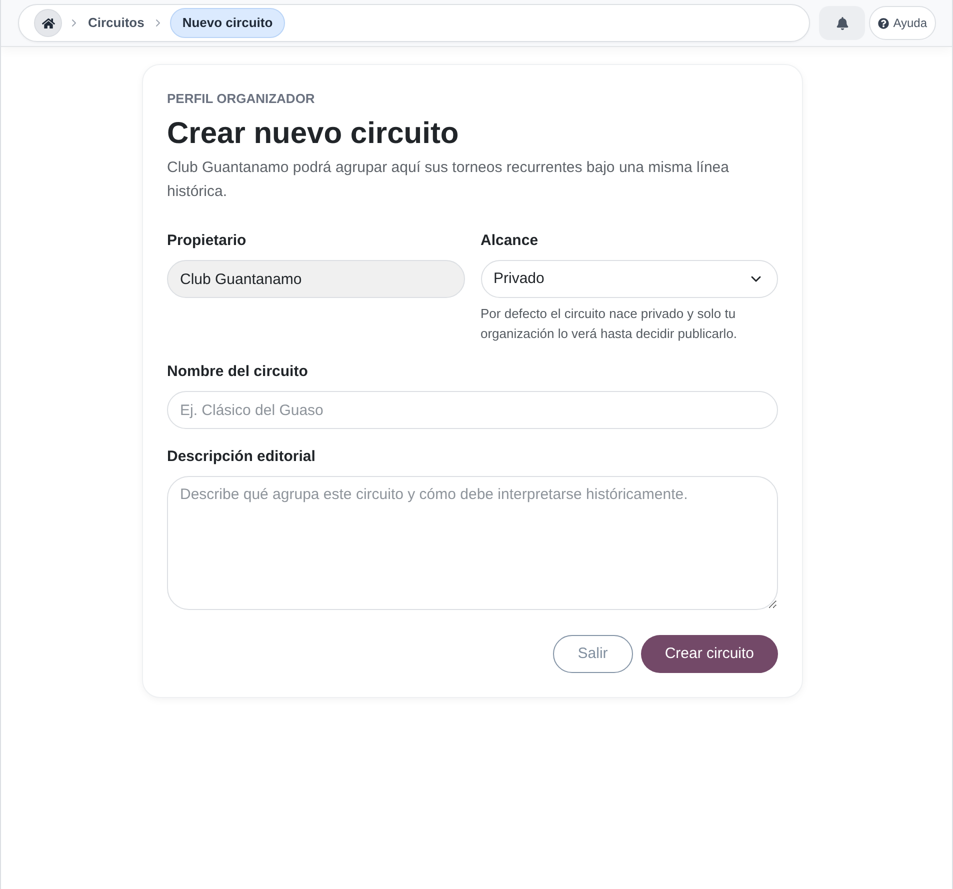  I want to click on page-title: Crear nuevo circuito, so click(313, 134).